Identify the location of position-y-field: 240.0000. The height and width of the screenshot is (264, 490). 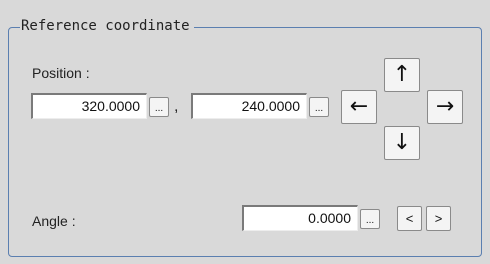
(249, 106).